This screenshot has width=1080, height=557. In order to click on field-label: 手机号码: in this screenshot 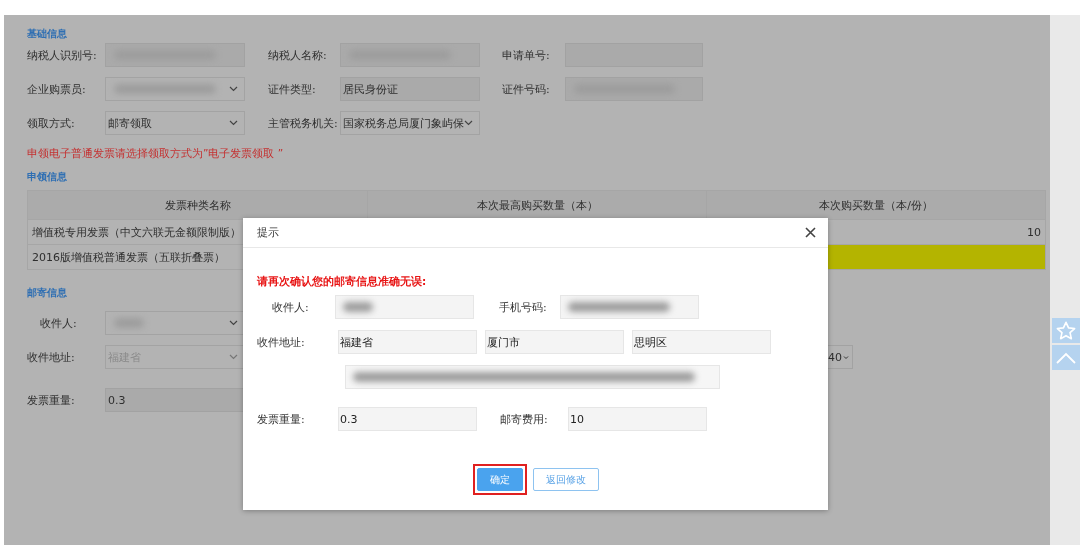, I will do `click(523, 307)`.